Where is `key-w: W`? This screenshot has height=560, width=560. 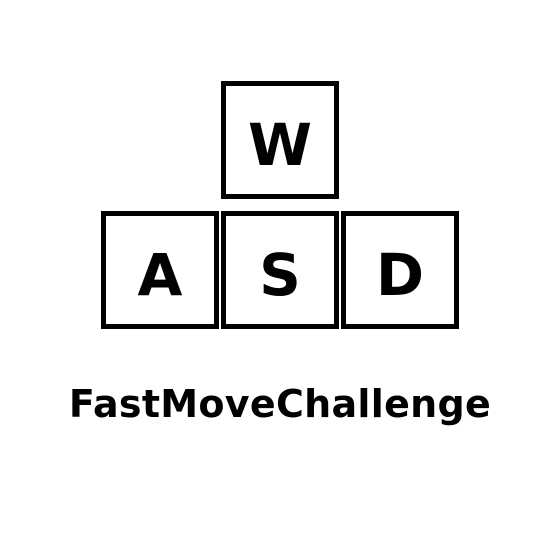
key-w: W is located at coordinates (280, 140).